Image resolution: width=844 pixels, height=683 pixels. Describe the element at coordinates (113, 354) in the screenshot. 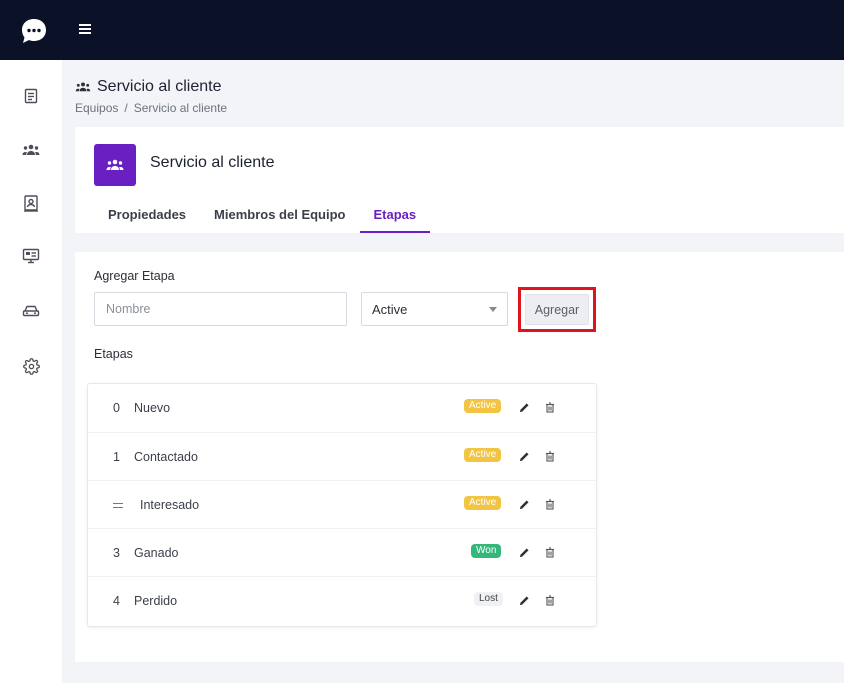

I see `stages-label: Etapas` at that location.